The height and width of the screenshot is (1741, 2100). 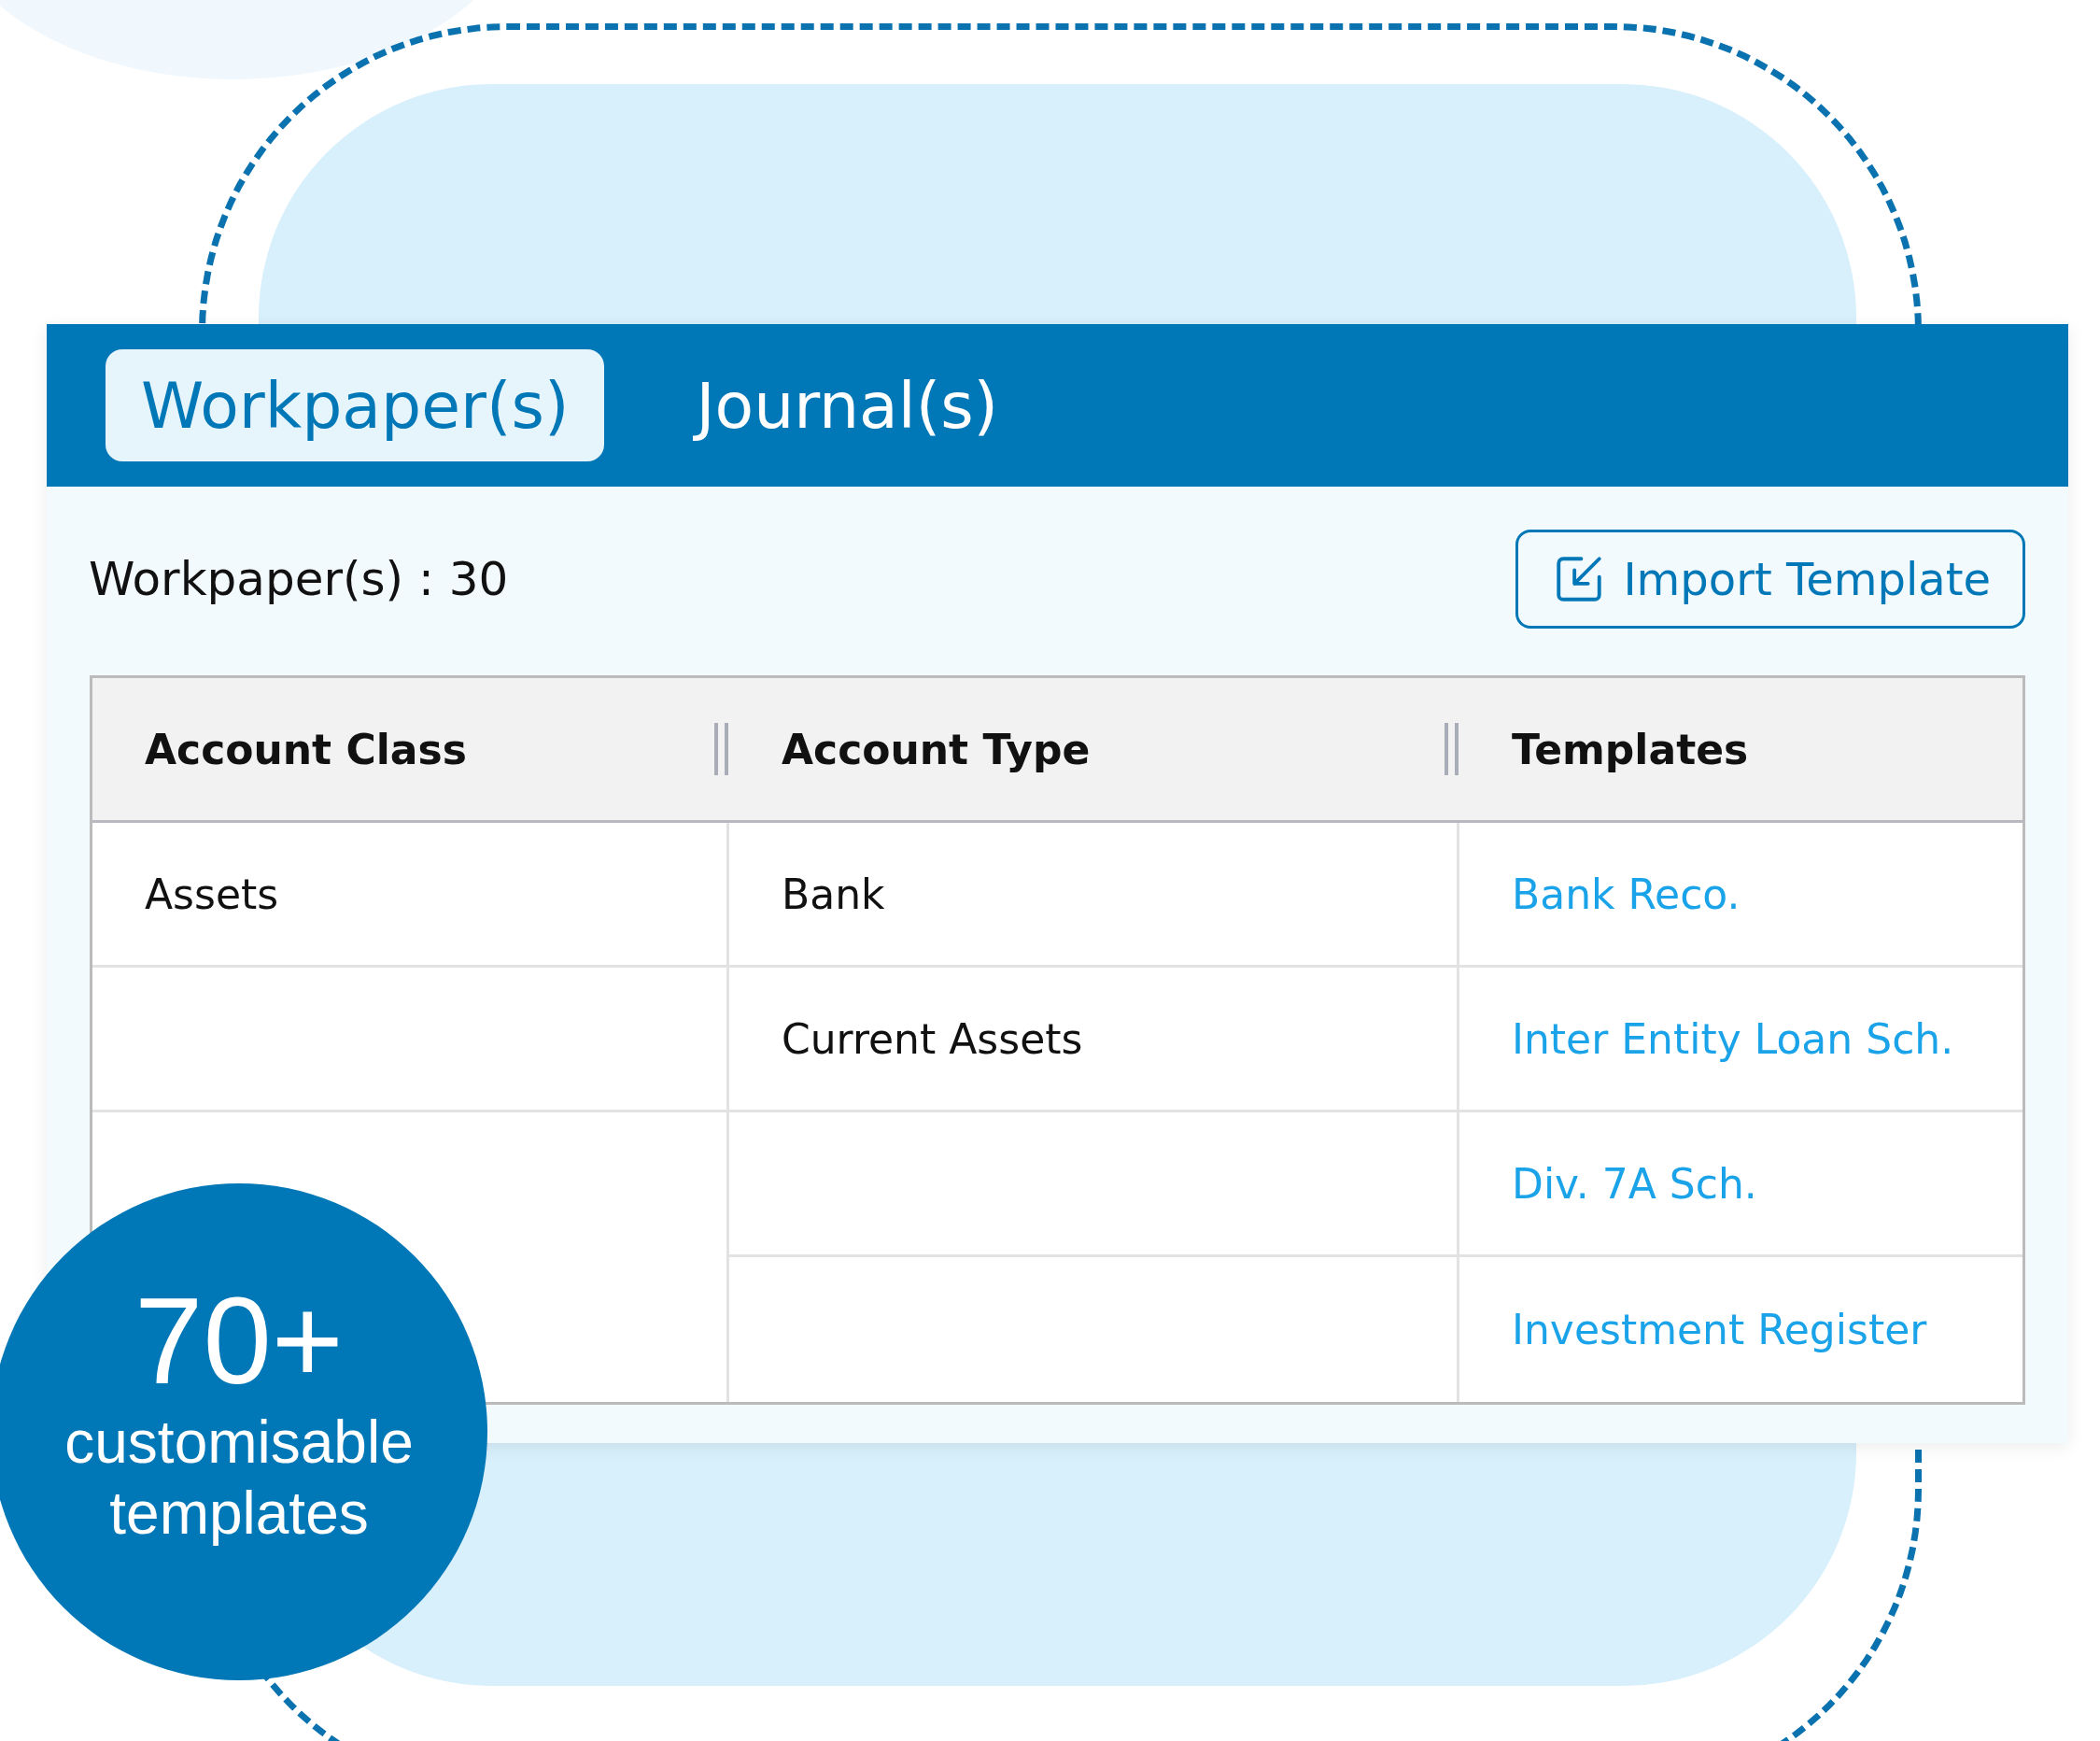 I want to click on column-header: Account Type, so click(x=1094, y=750).